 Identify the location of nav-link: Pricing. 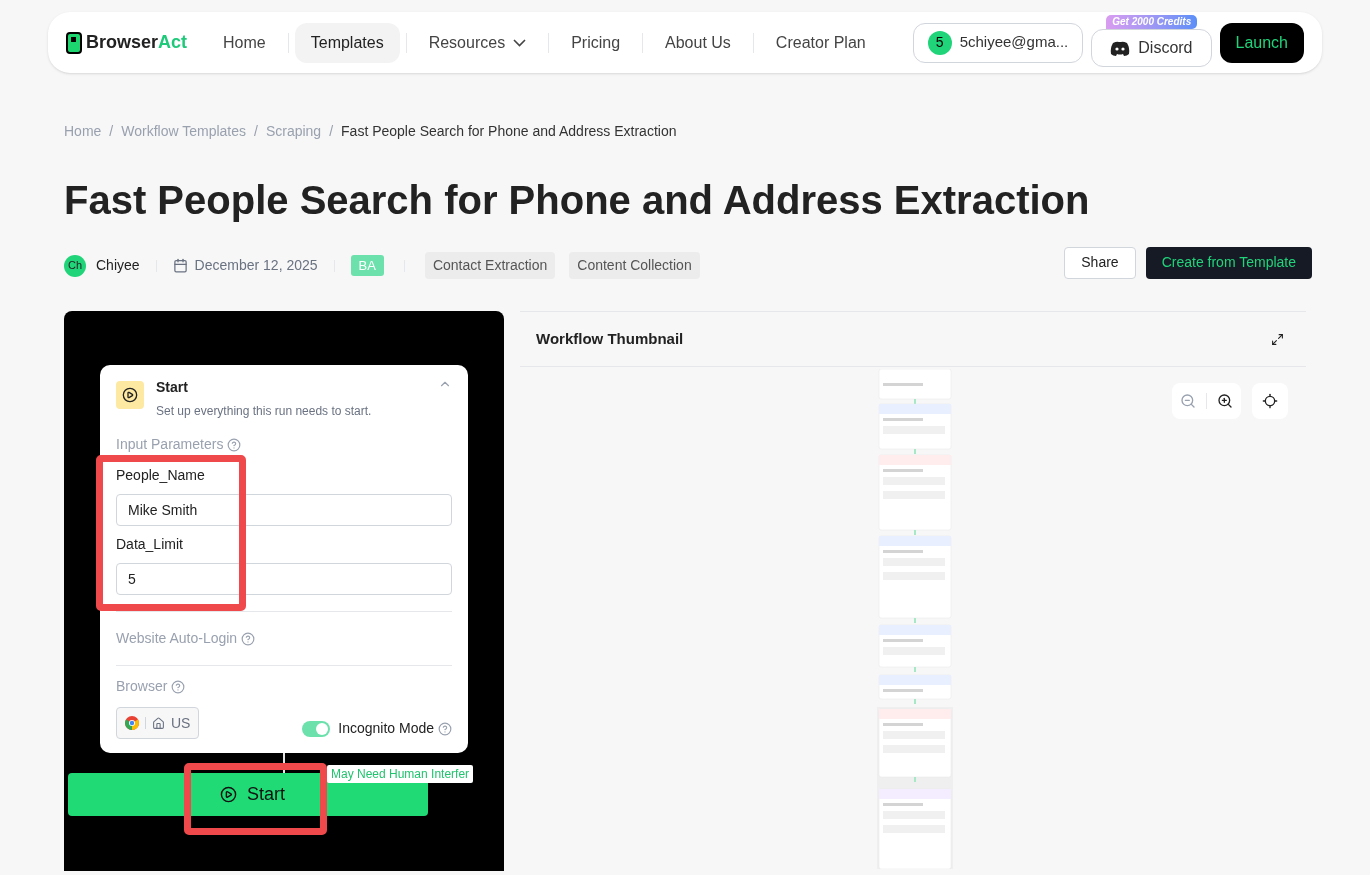
(596, 42).